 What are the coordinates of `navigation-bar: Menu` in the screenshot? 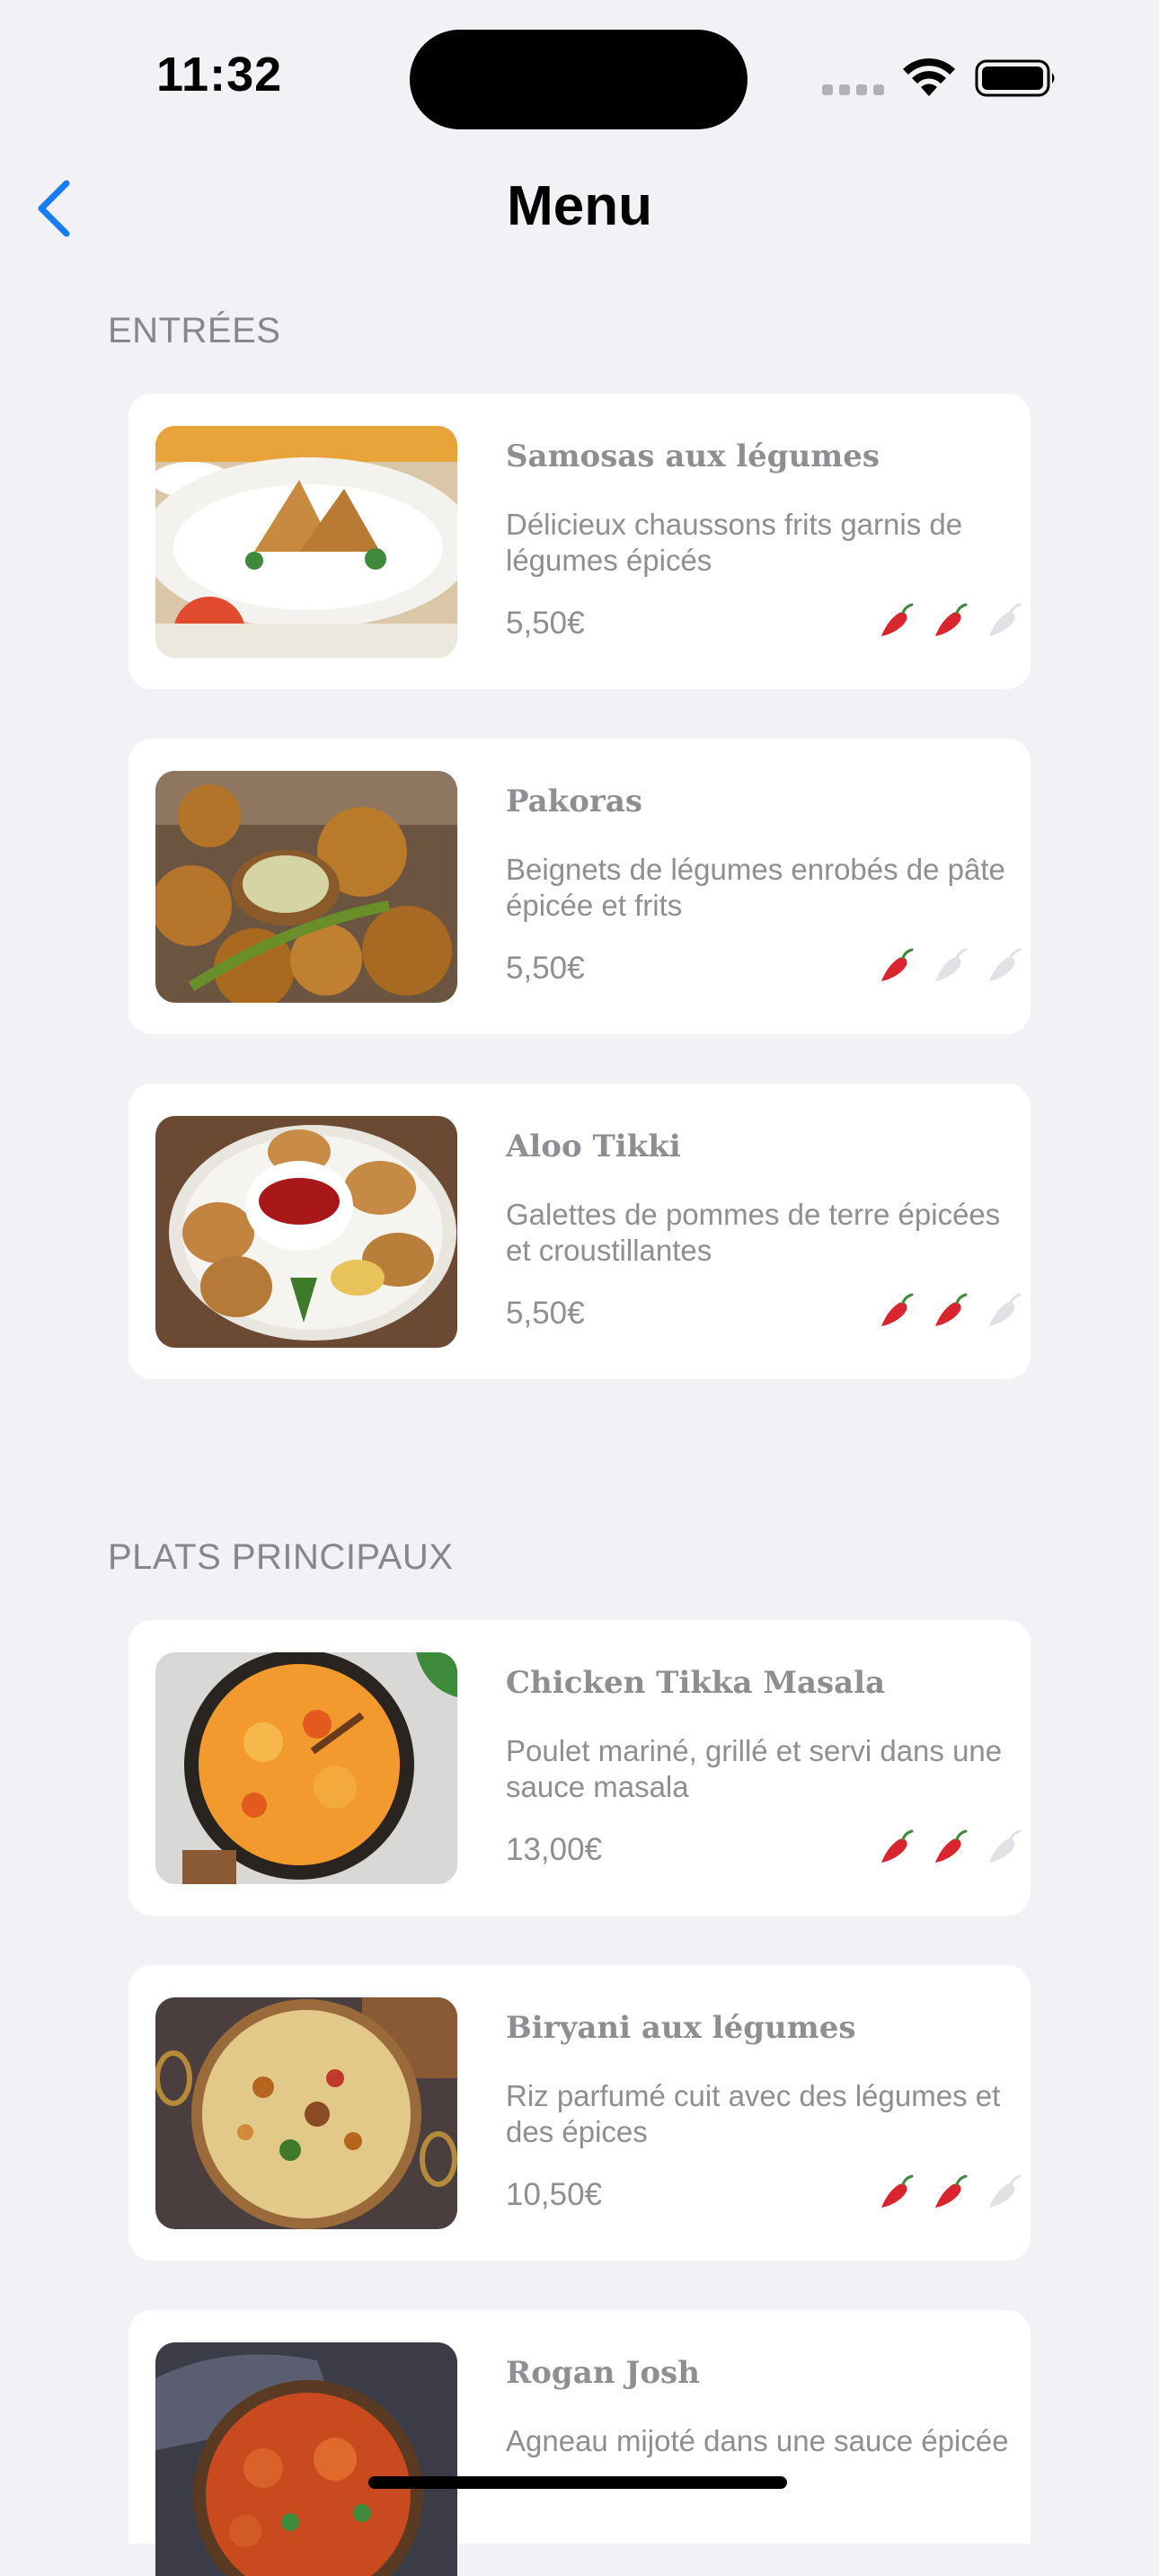 It's located at (579, 207).